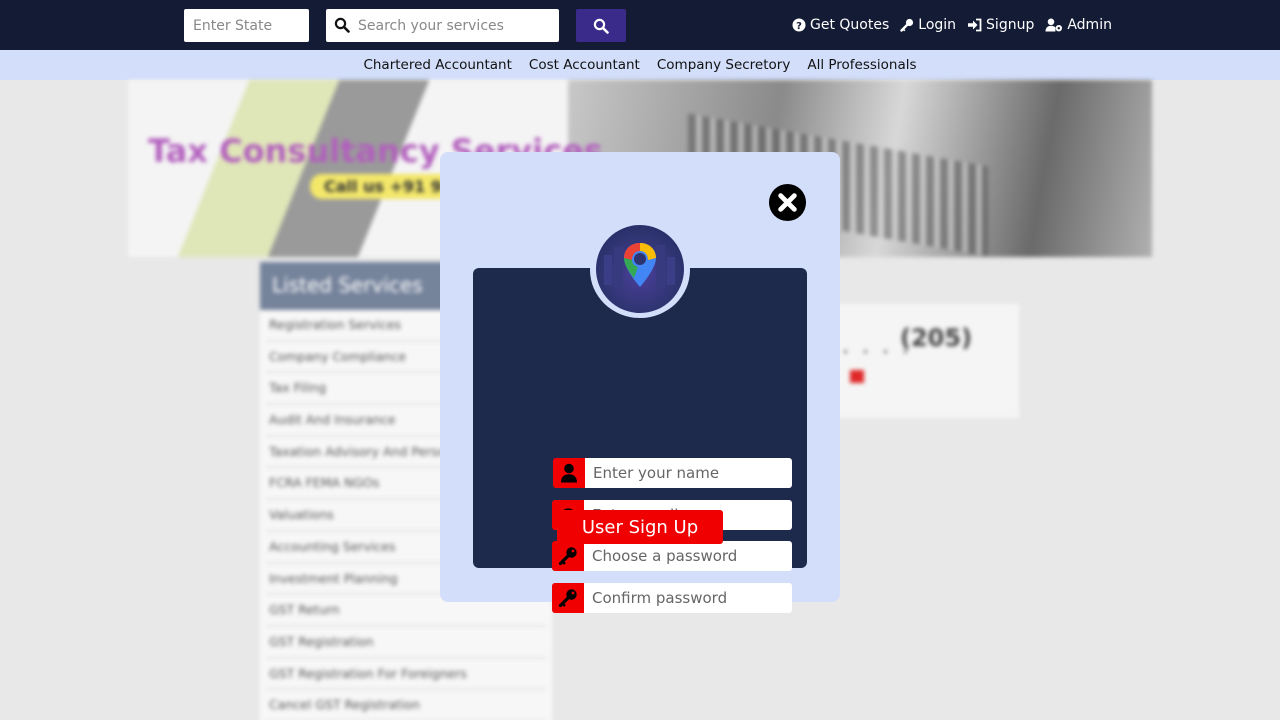 This screenshot has height=720, width=1280. What do you see at coordinates (246, 25) in the screenshot?
I see `state-input` at bounding box center [246, 25].